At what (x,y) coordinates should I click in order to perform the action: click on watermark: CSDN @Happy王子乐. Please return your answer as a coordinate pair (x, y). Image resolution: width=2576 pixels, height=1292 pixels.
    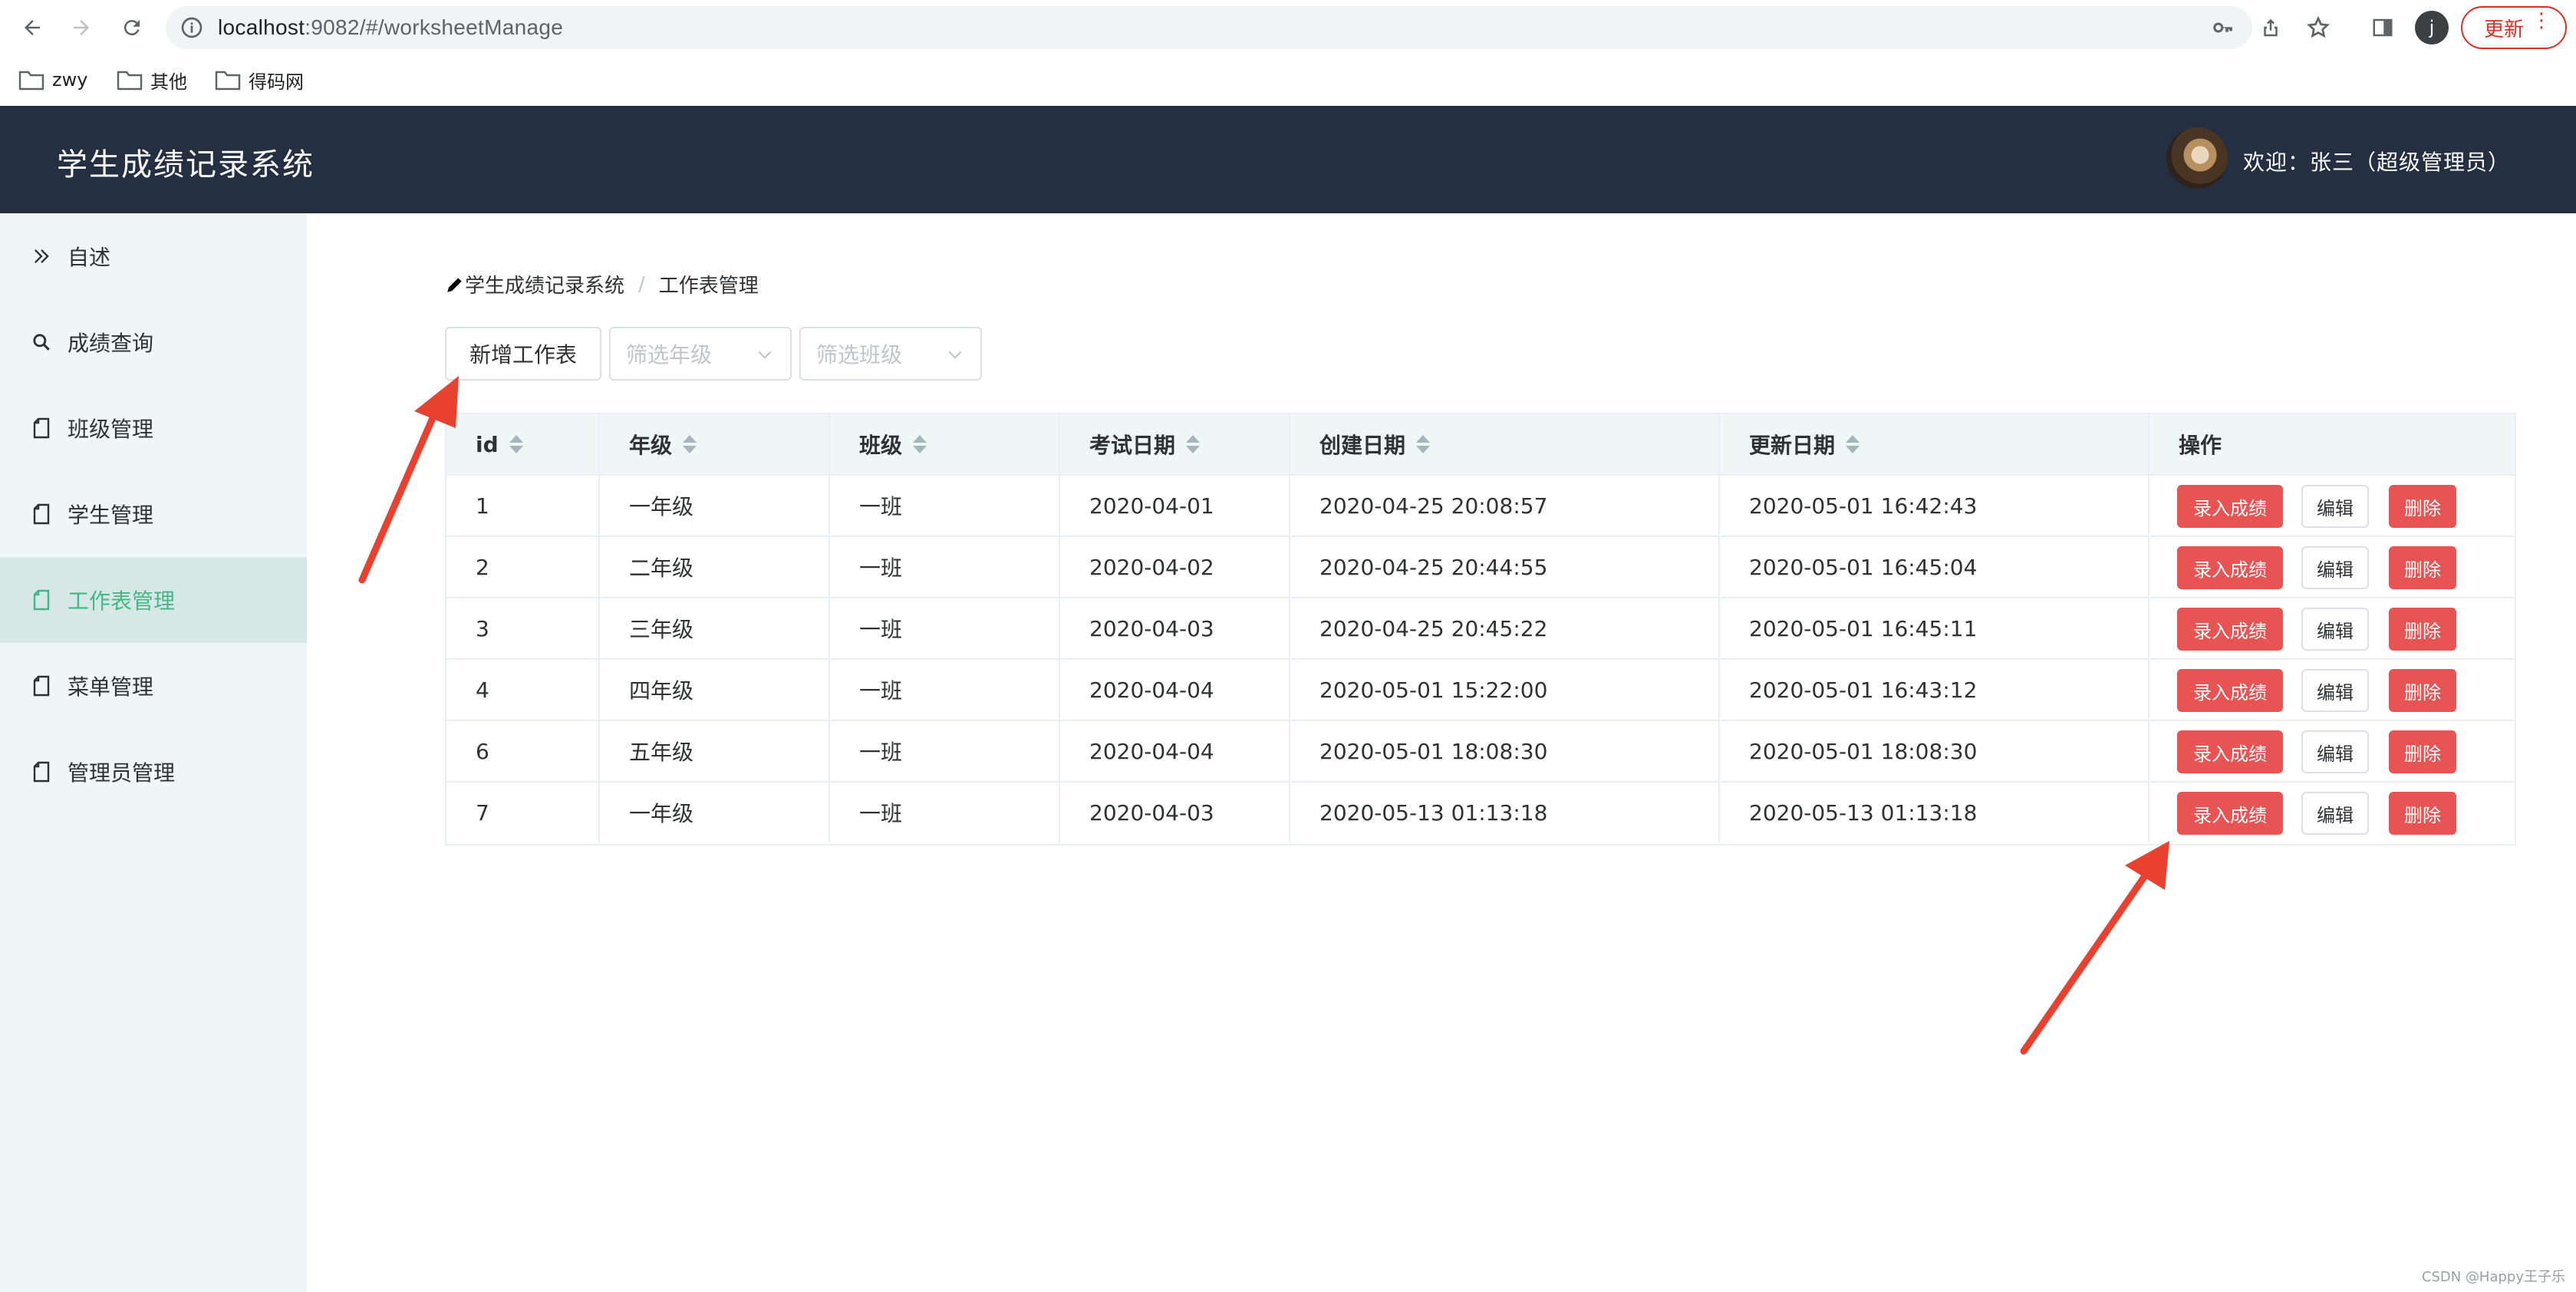
    Looking at the image, I should click on (2493, 1277).